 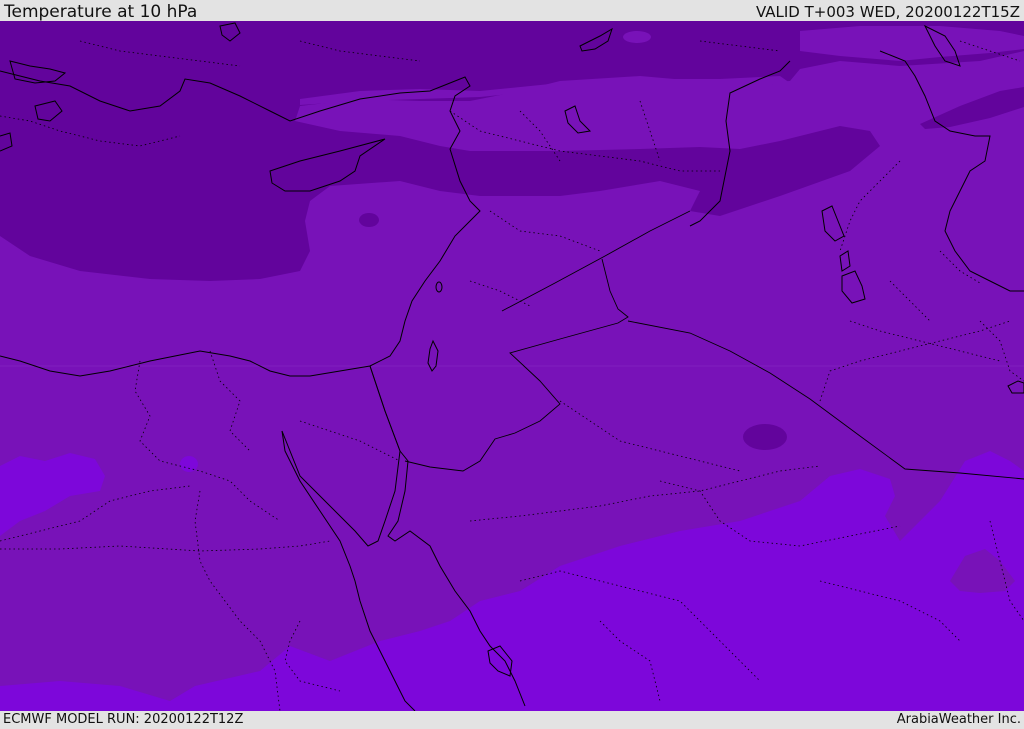 I want to click on model-run-label: ECMWF MODEL RUN: 20200122T12Z, so click(x=123, y=719).